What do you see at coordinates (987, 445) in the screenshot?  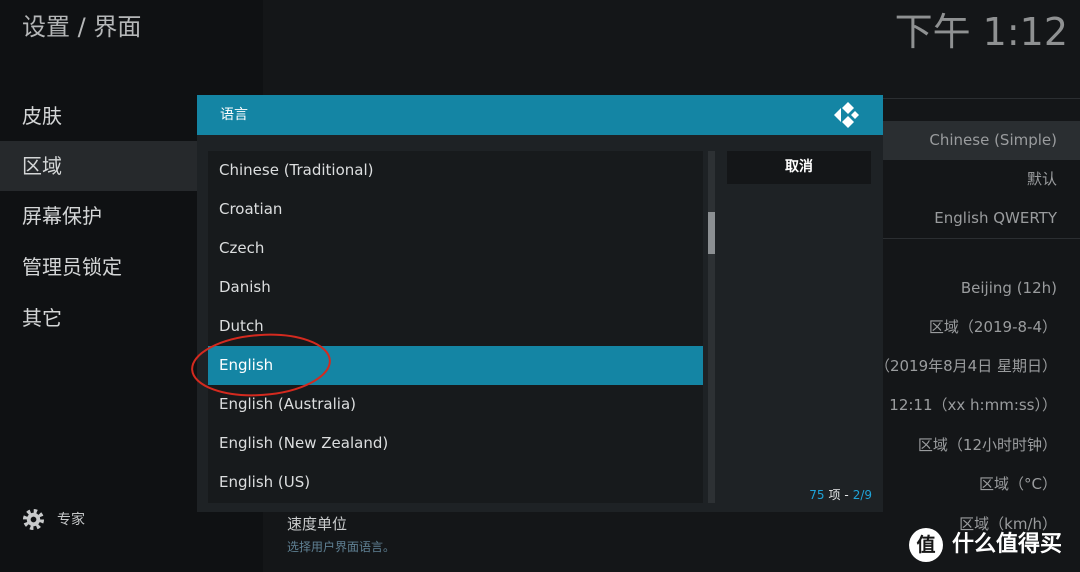 I see `setting-value: 区域（12小时时钟）` at bounding box center [987, 445].